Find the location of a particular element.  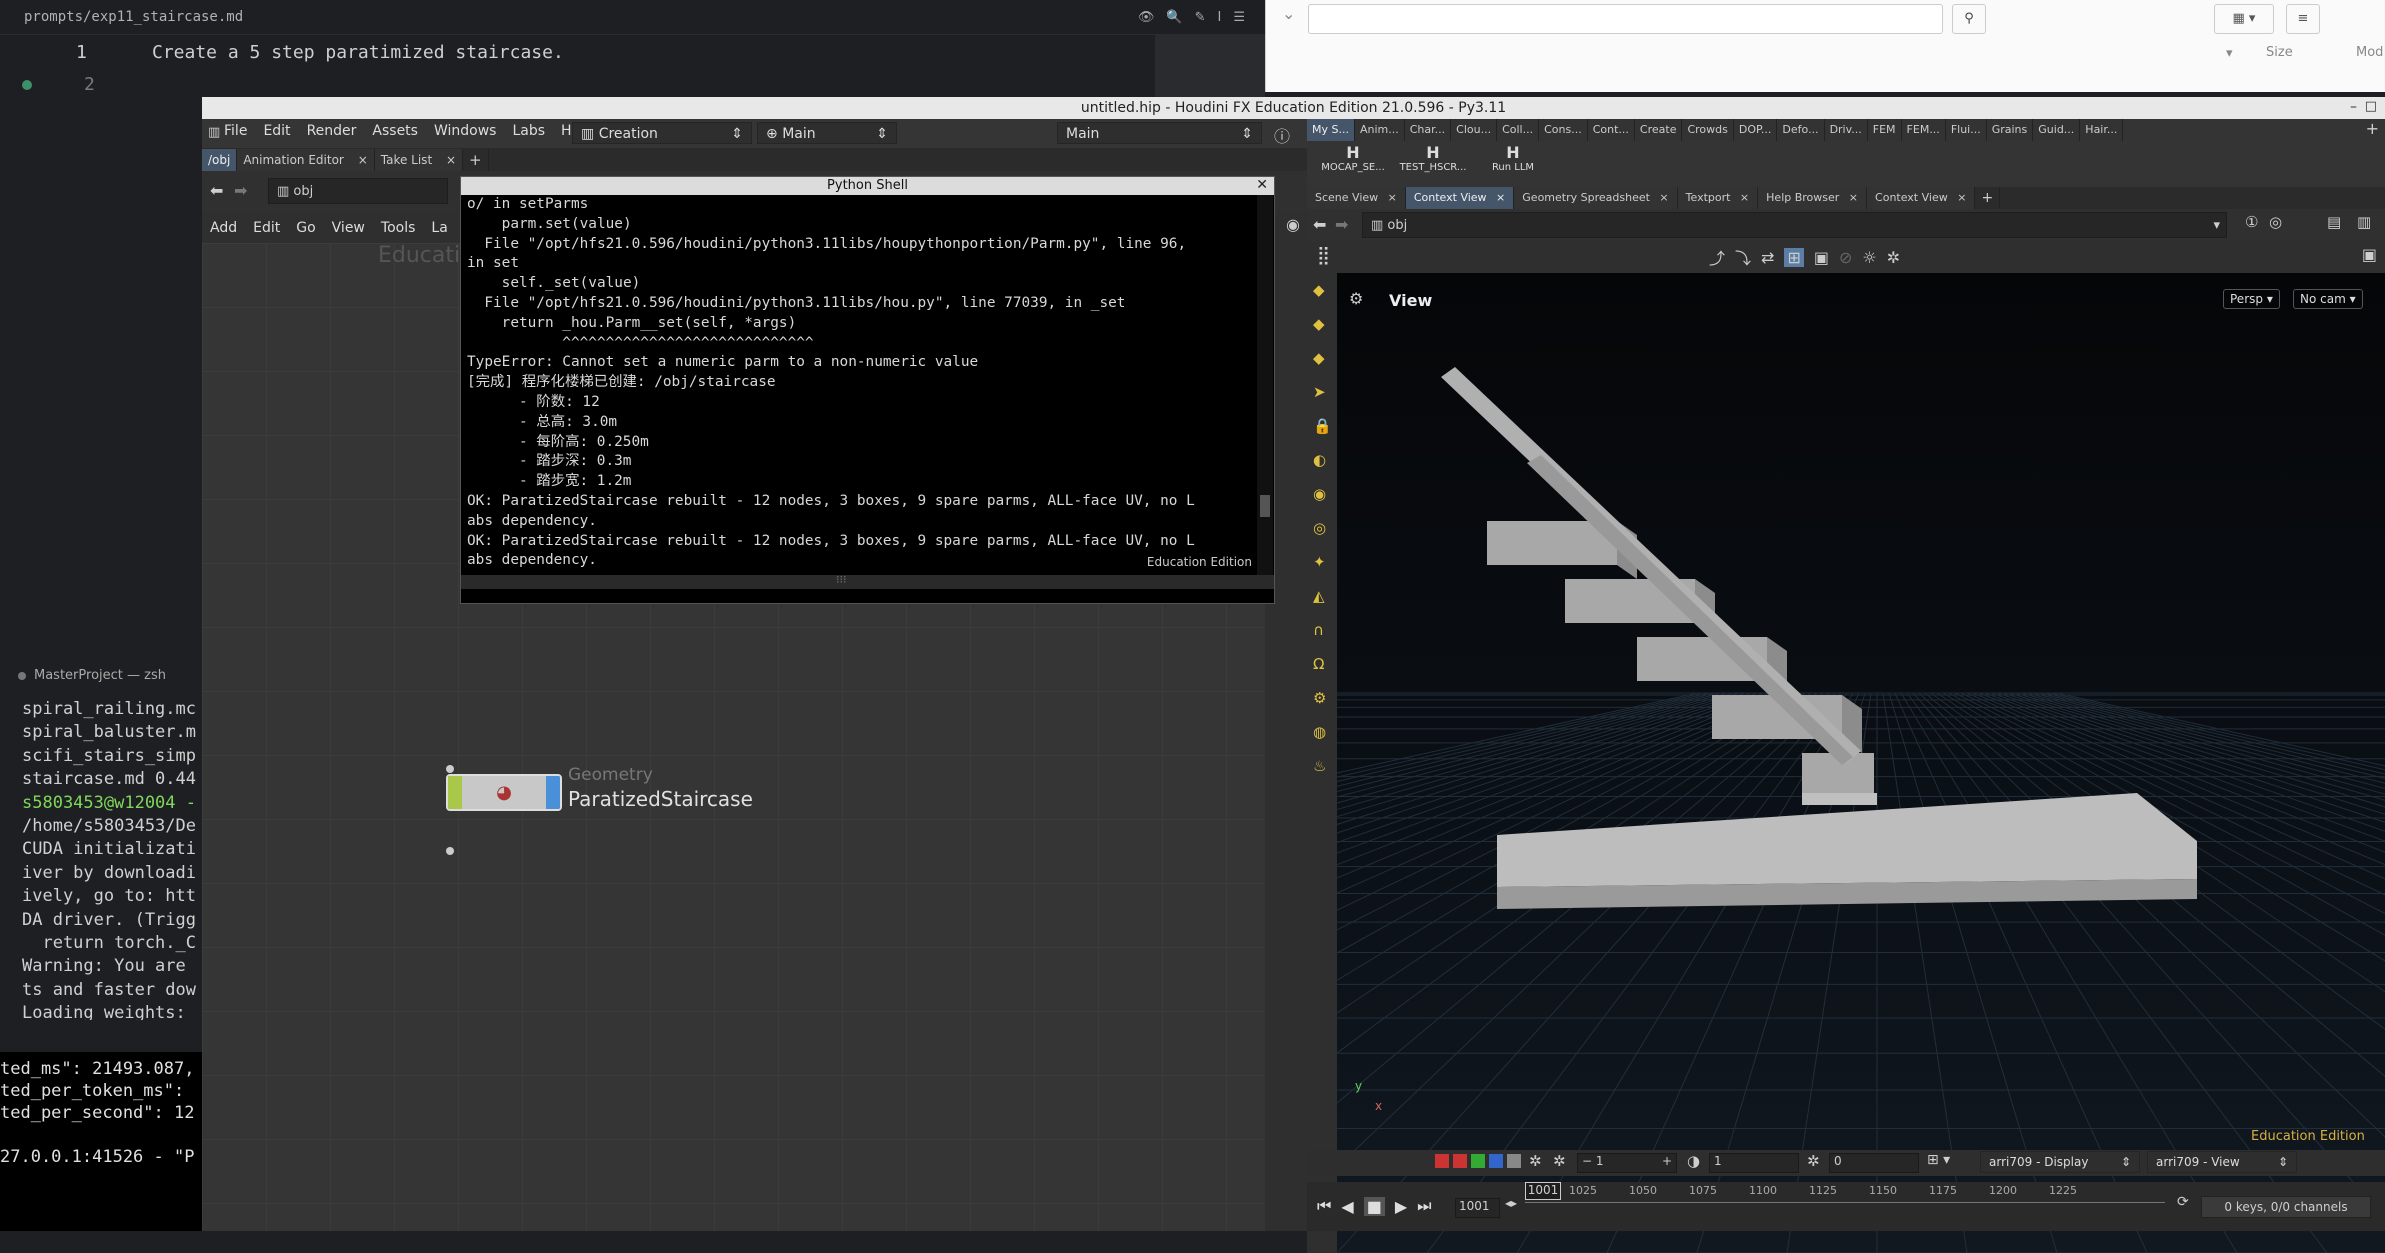

gear-icon: ✲ is located at coordinates (1813, 1161).